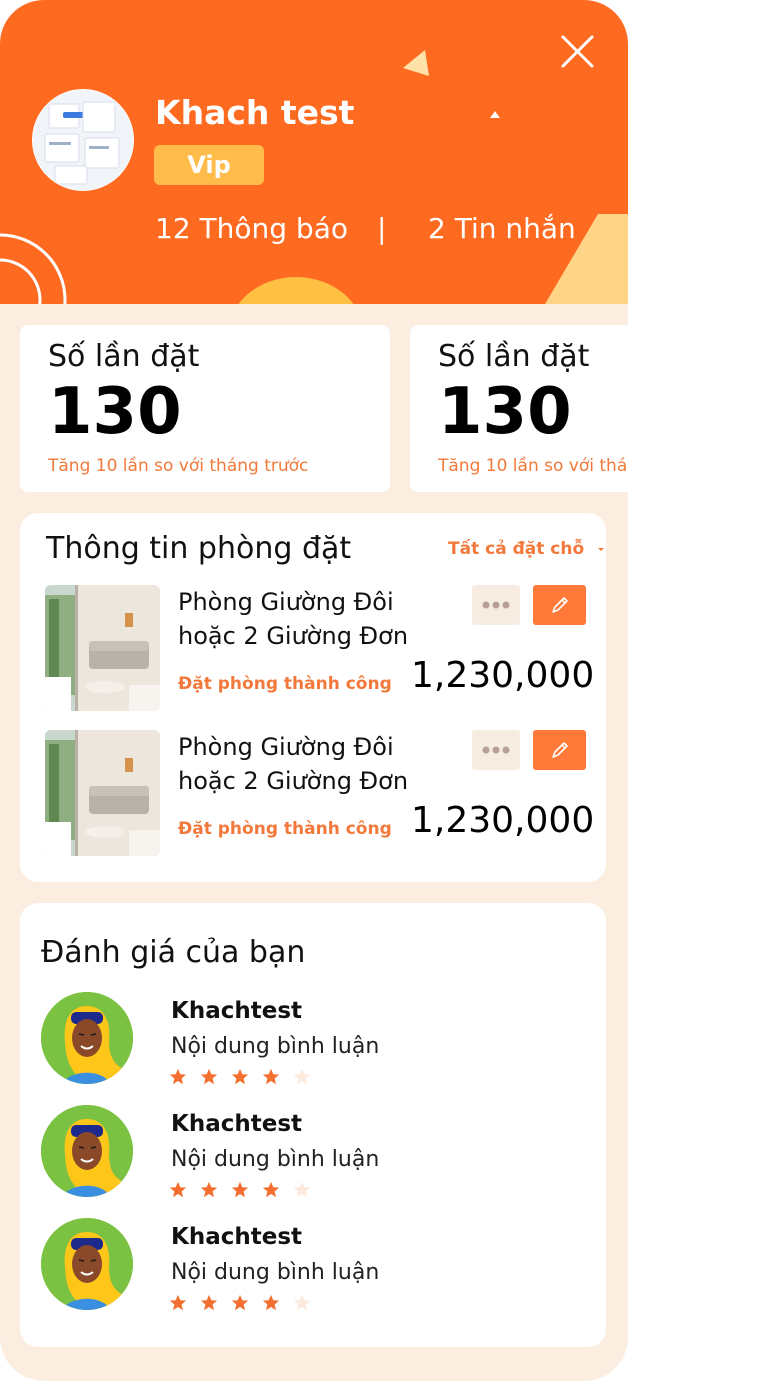 The image size is (781, 1381). I want to click on messages-link: 2 Tin nhắn, so click(502, 228).